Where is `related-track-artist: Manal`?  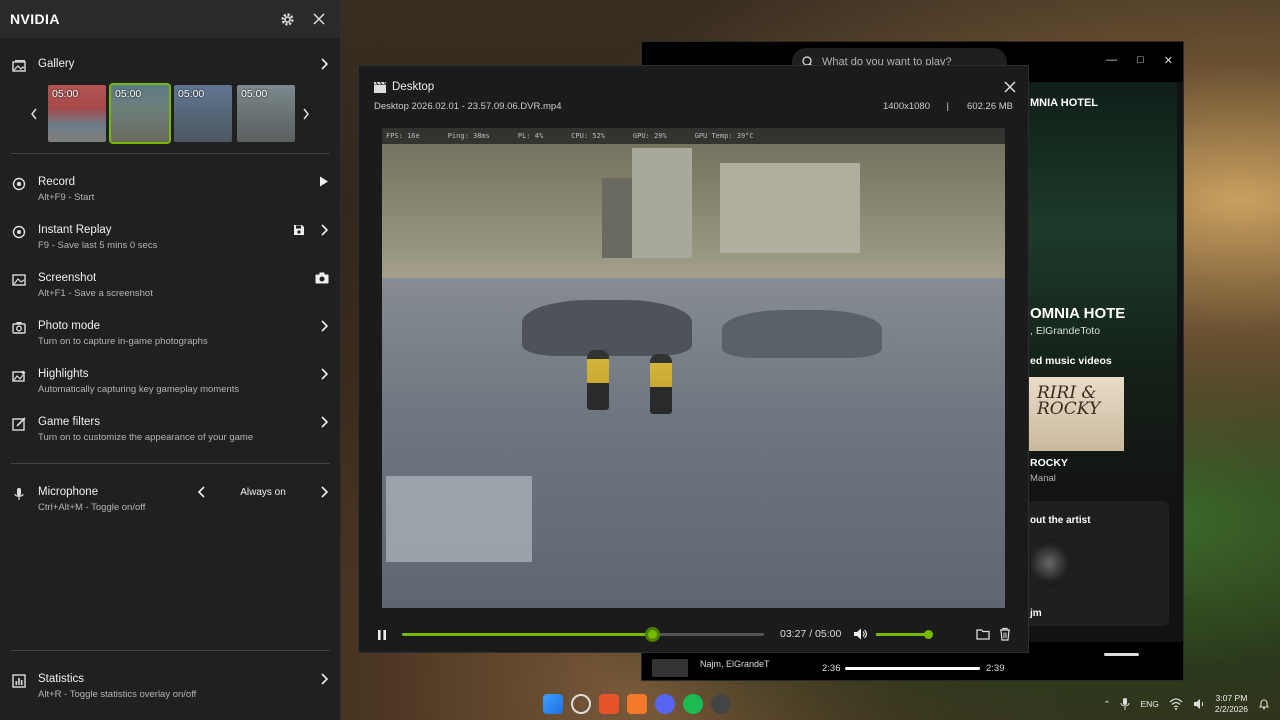
related-track-artist: Manal is located at coordinates (1043, 478).